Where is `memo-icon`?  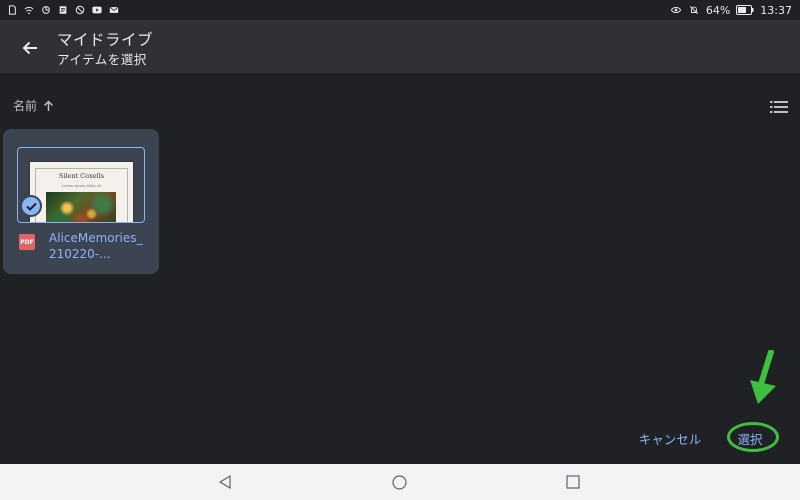
memo-icon is located at coordinates (63, 10).